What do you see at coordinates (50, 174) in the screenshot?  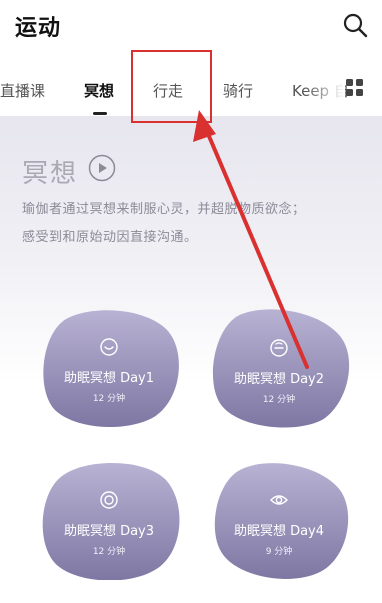 I see `hero-title: 冥想` at bounding box center [50, 174].